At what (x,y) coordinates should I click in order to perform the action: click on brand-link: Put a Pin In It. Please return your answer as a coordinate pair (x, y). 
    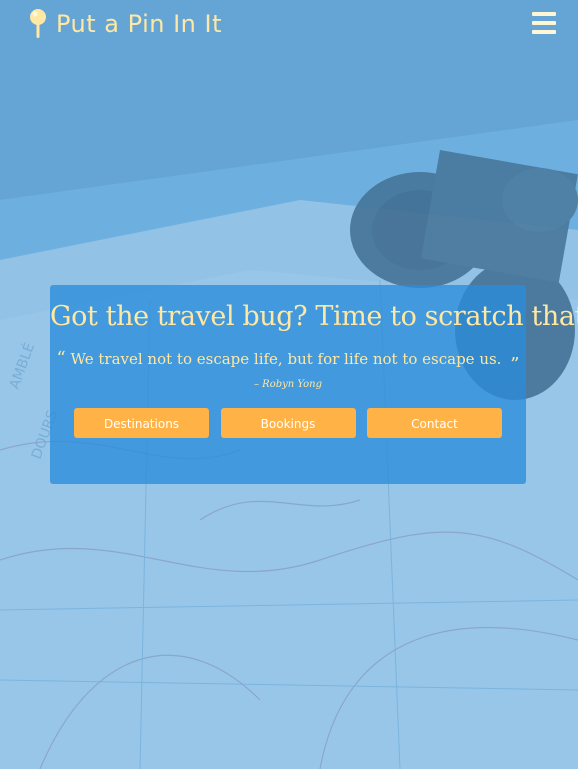
    Looking at the image, I should click on (125, 24).